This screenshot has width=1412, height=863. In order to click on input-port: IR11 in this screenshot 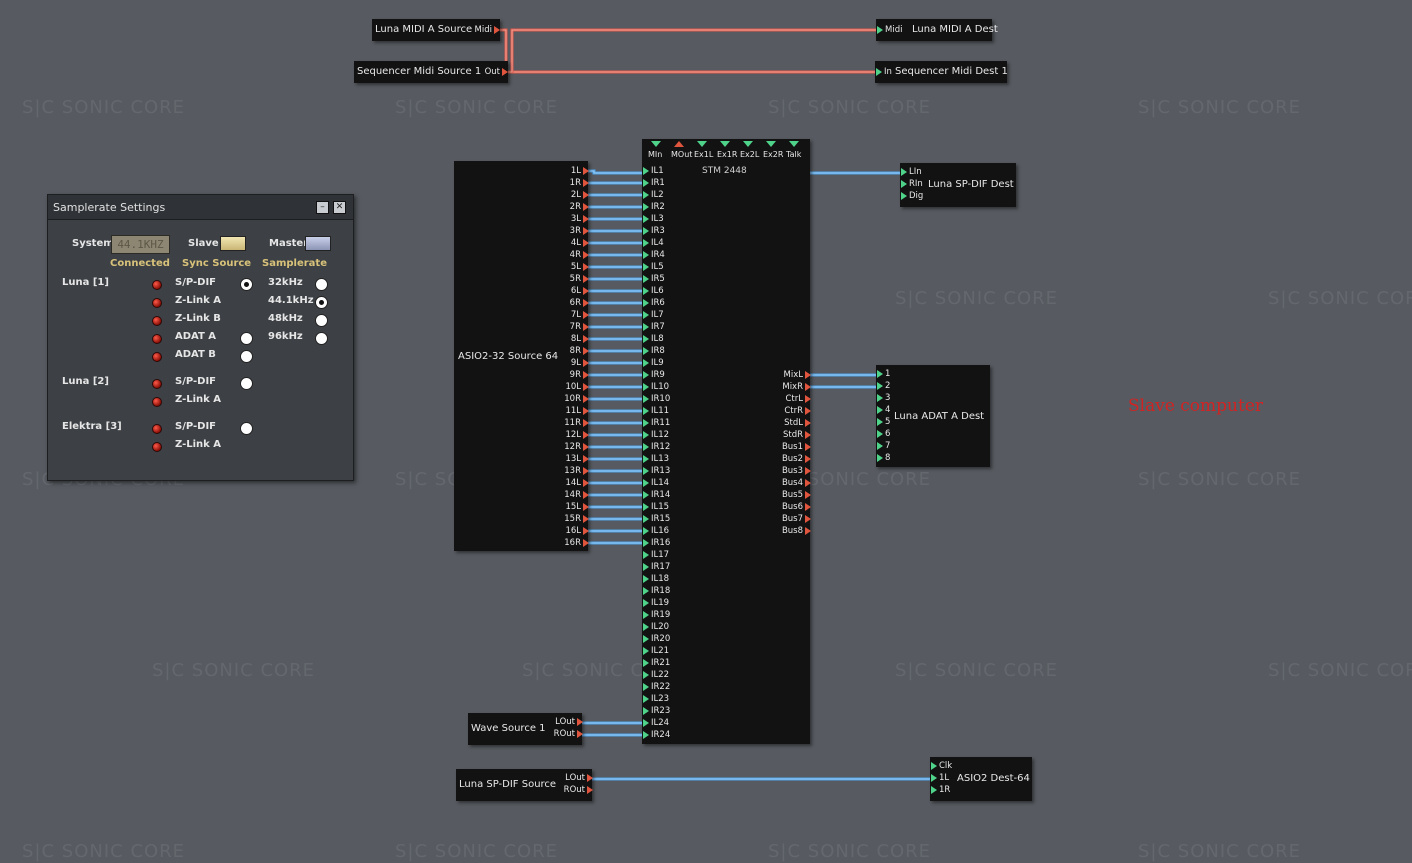, I will do `click(656, 423)`.